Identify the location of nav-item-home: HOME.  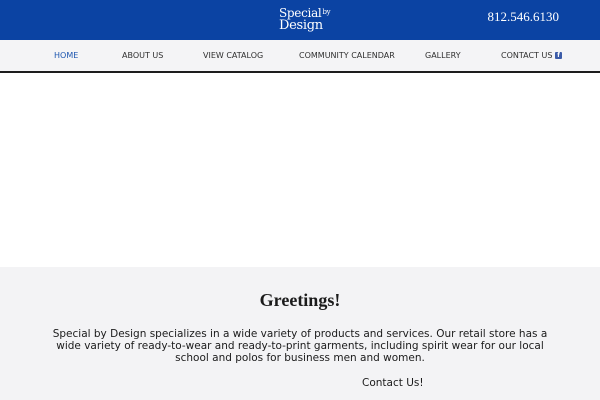
(66, 56).